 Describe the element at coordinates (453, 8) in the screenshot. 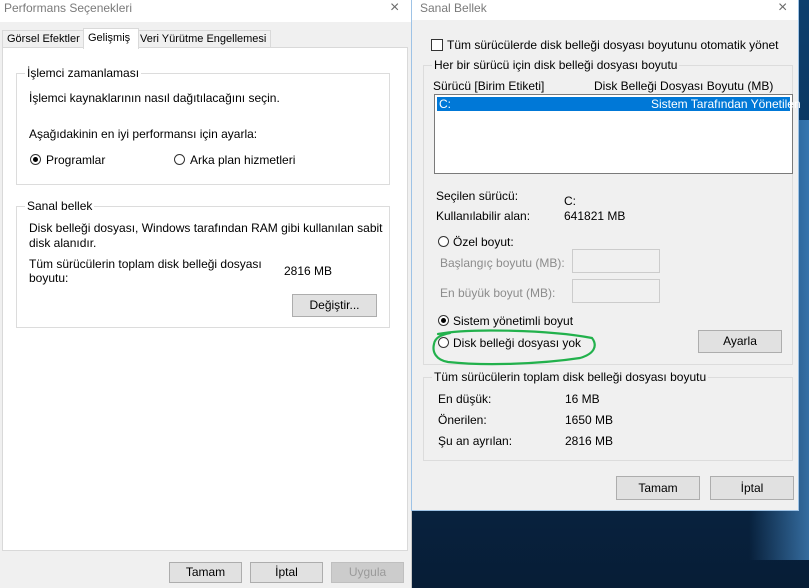

I see `window-title: Sanal Bellek` at that location.